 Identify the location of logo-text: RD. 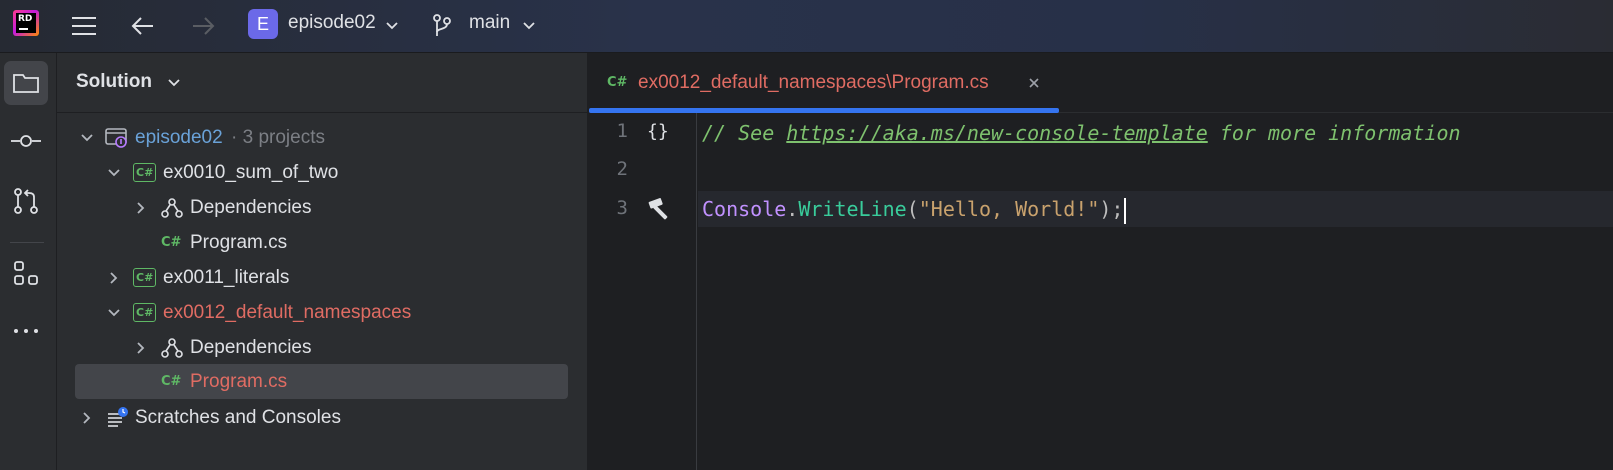
(25, 19).